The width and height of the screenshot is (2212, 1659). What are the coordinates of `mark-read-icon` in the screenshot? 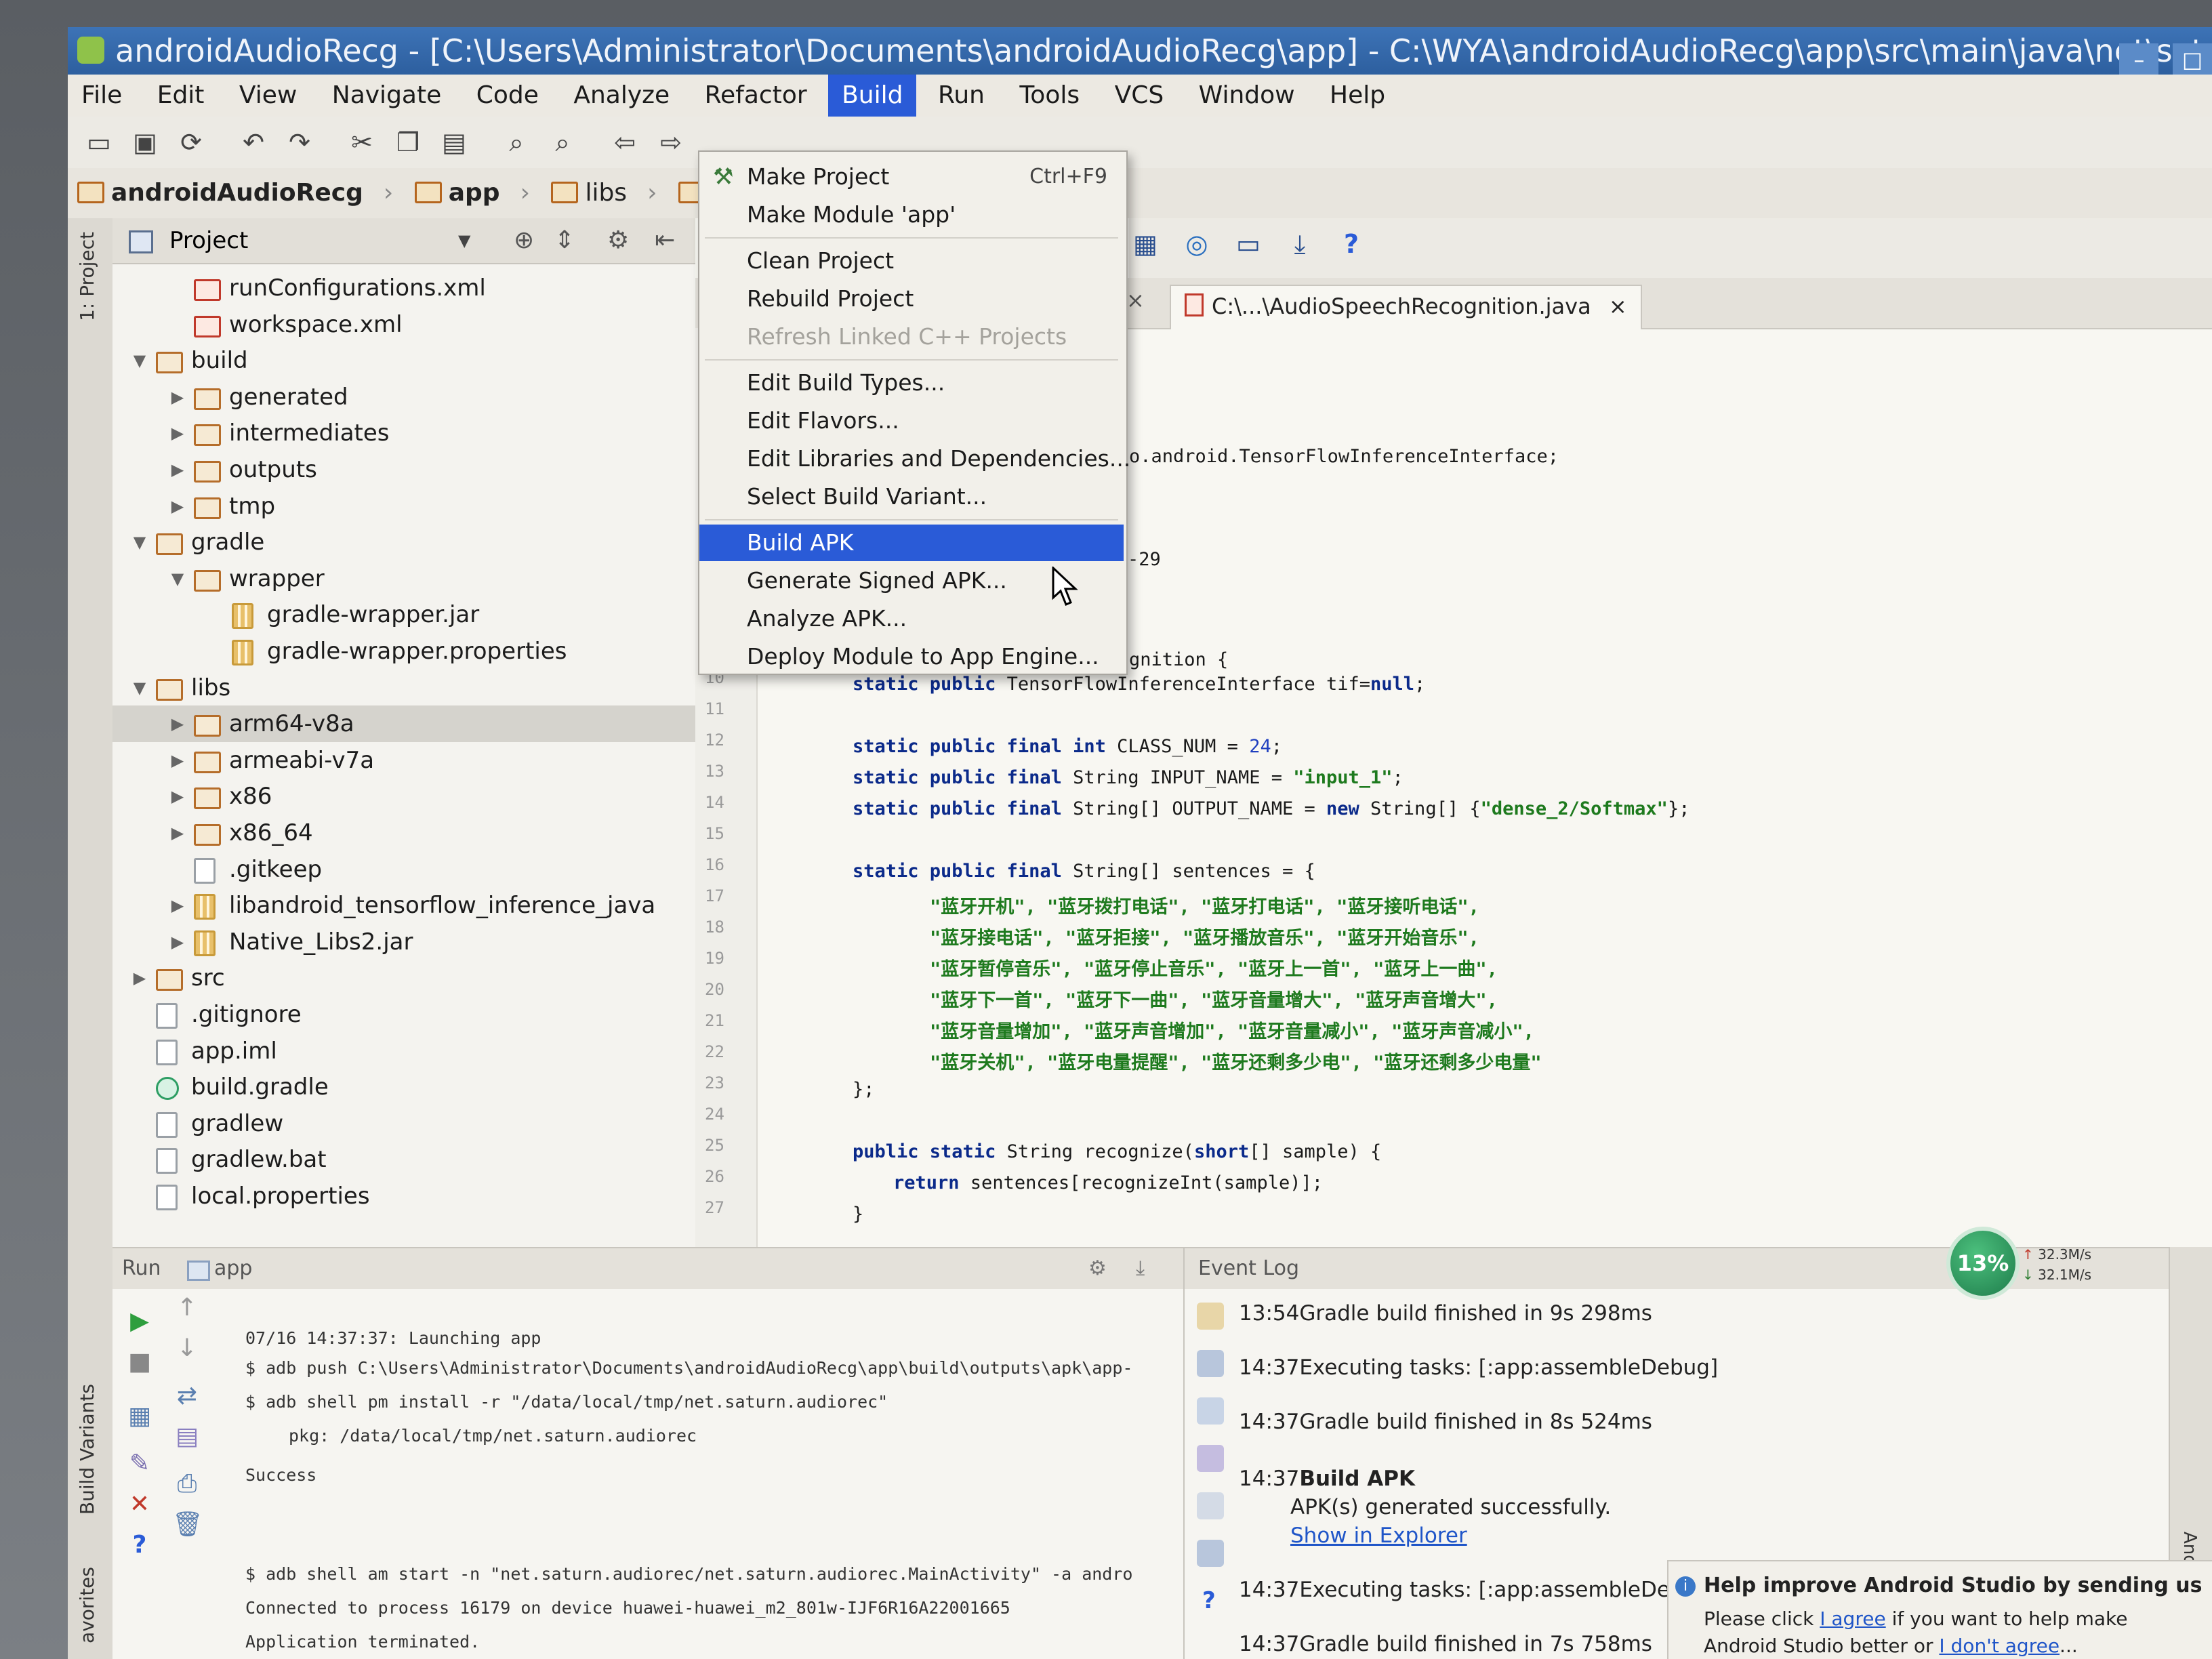 It's located at (1211, 1505).